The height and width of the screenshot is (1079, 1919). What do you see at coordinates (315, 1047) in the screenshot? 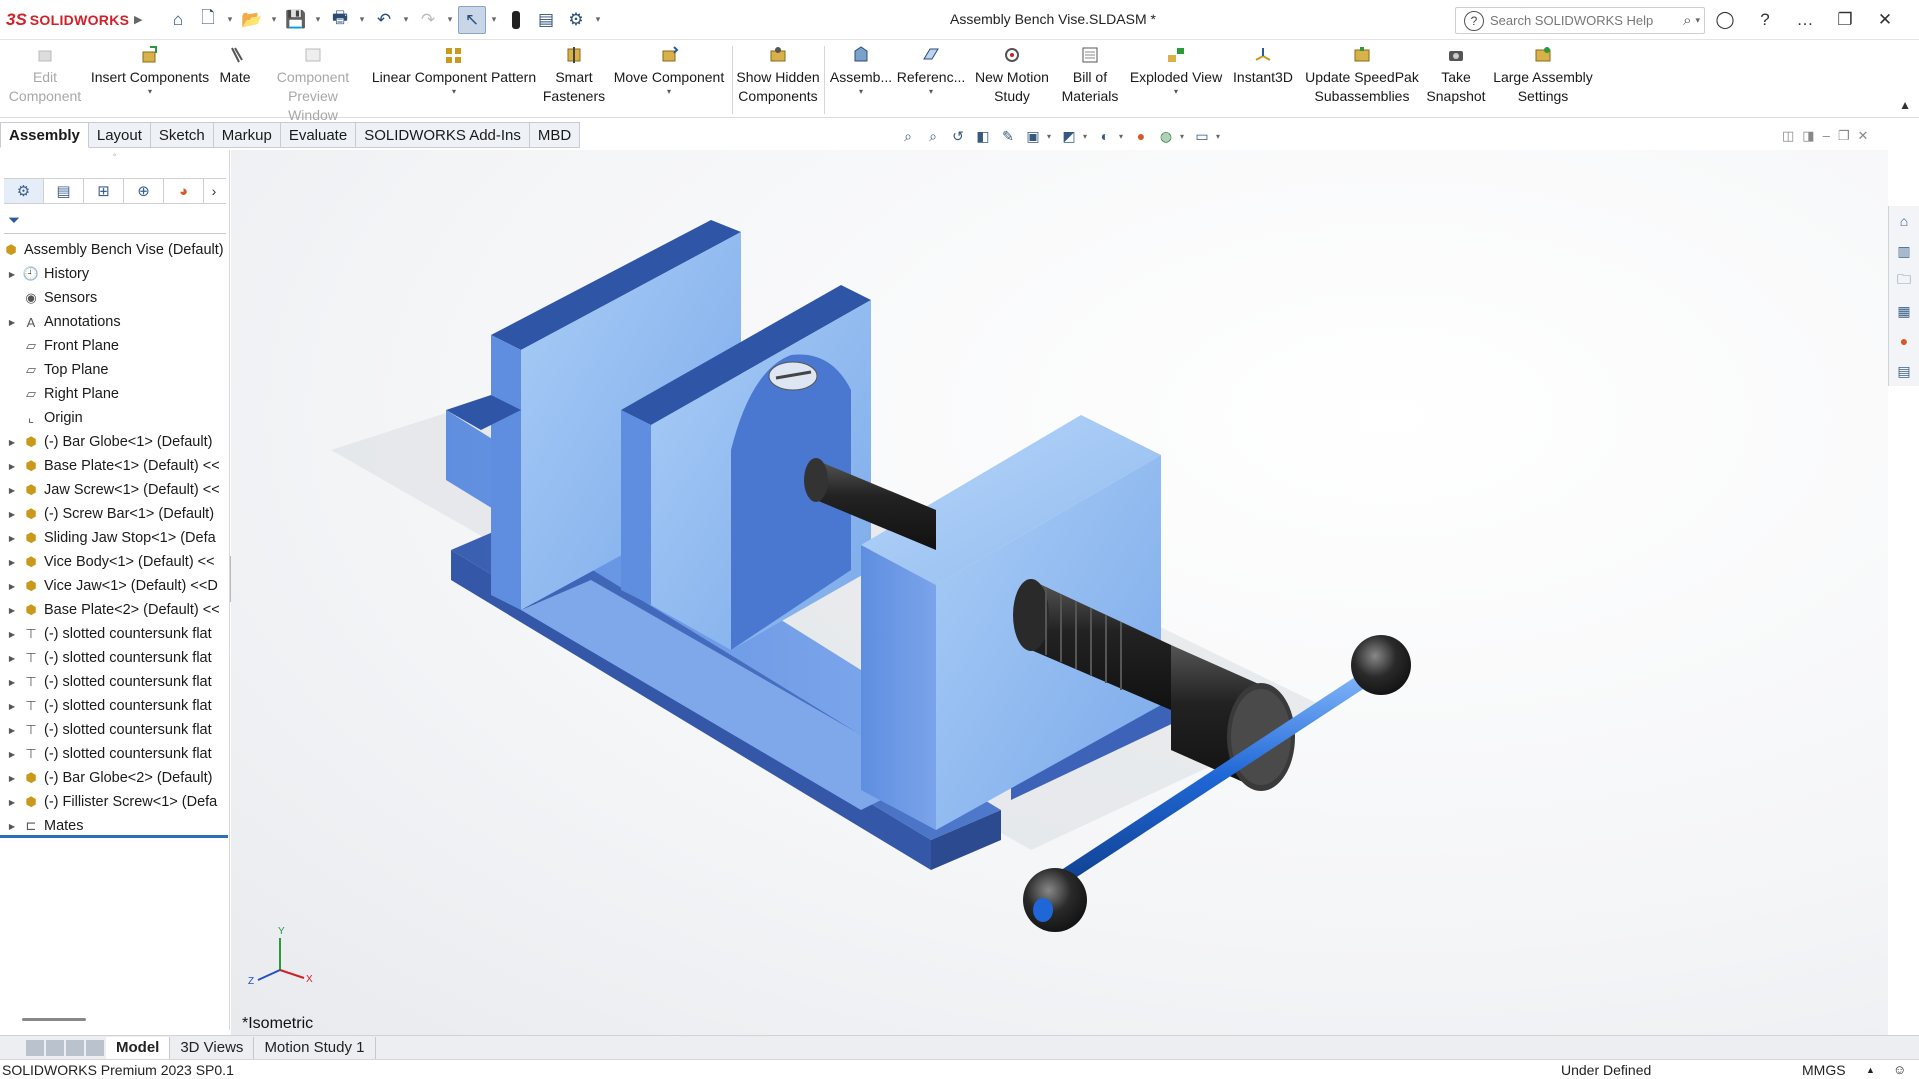
I see `tab-motion-study-1: Motion Study 1` at bounding box center [315, 1047].